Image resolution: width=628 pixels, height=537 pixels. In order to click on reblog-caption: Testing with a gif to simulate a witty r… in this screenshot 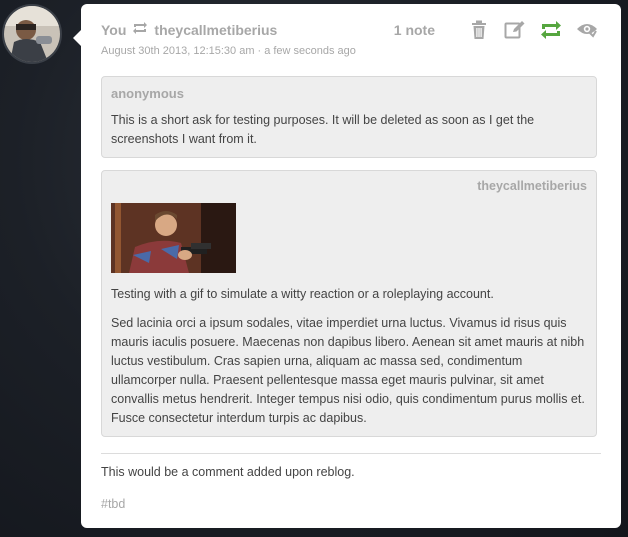, I will do `click(302, 294)`.